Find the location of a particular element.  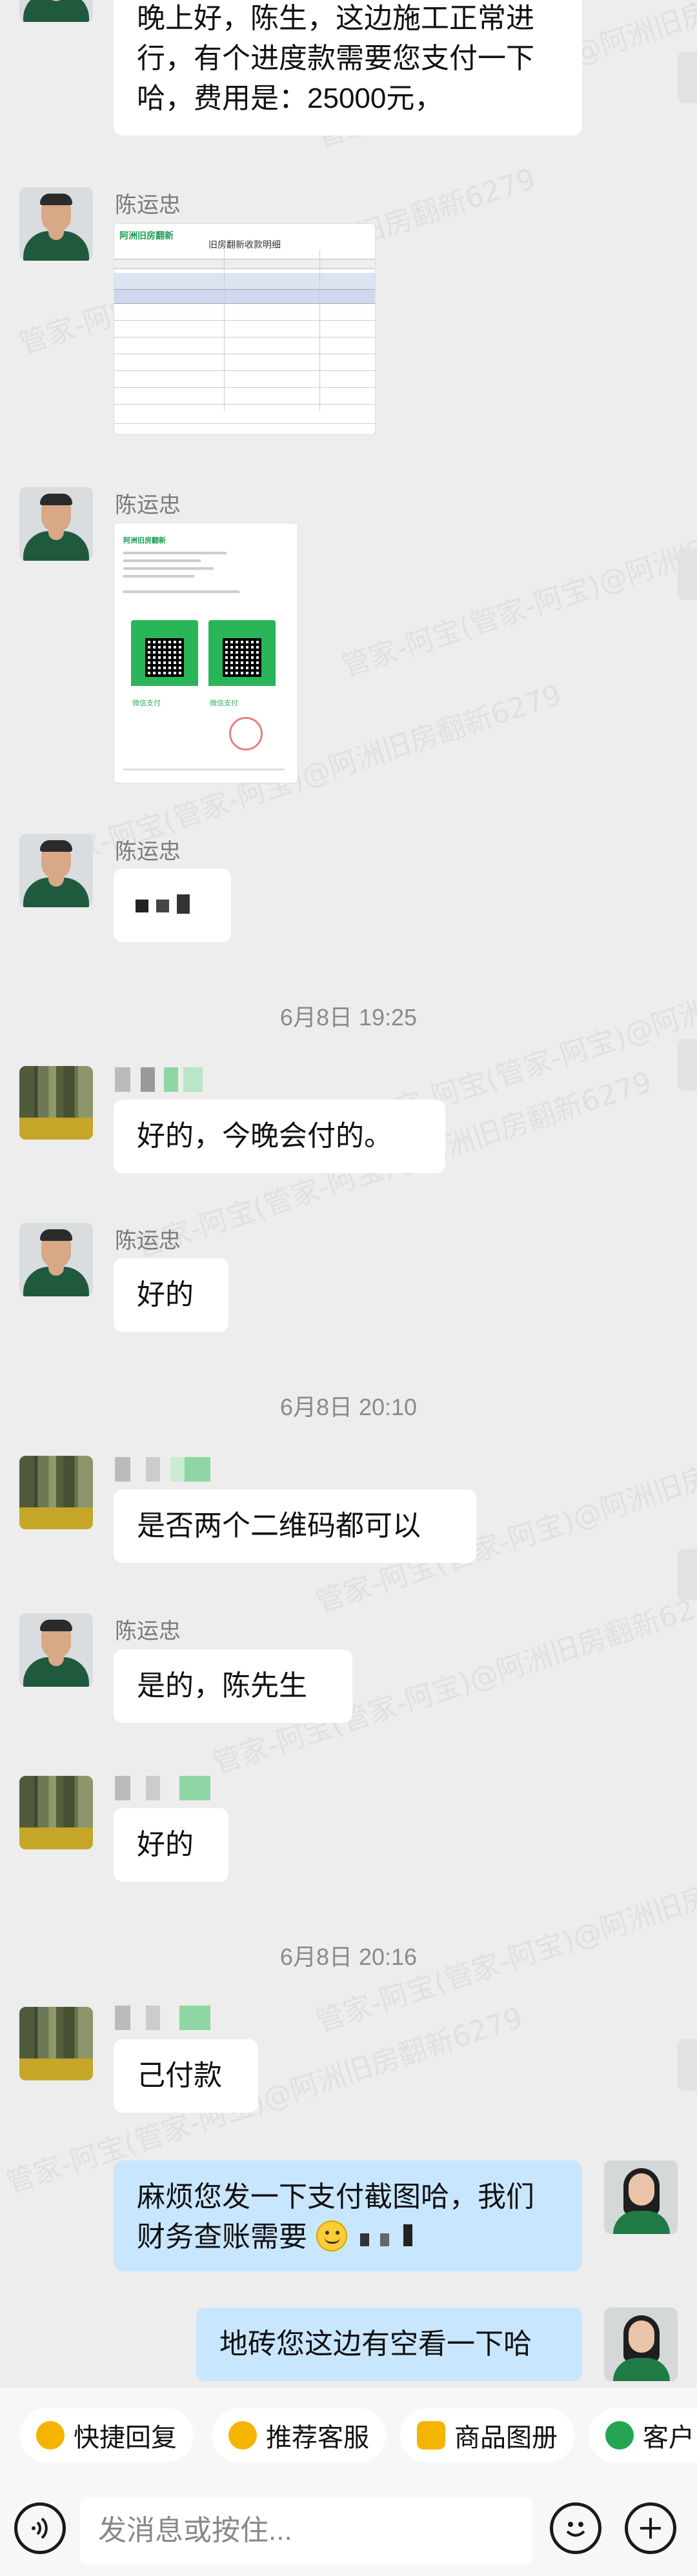

masked-message-bubble is located at coordinates (173, 905).